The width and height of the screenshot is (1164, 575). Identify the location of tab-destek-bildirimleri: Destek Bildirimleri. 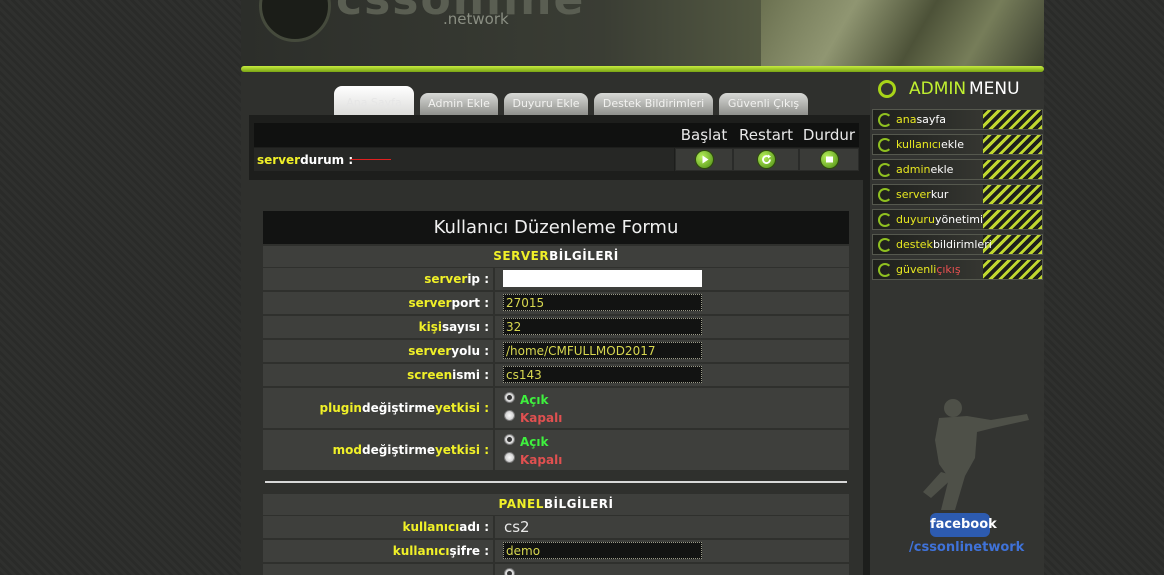
(653, 104).